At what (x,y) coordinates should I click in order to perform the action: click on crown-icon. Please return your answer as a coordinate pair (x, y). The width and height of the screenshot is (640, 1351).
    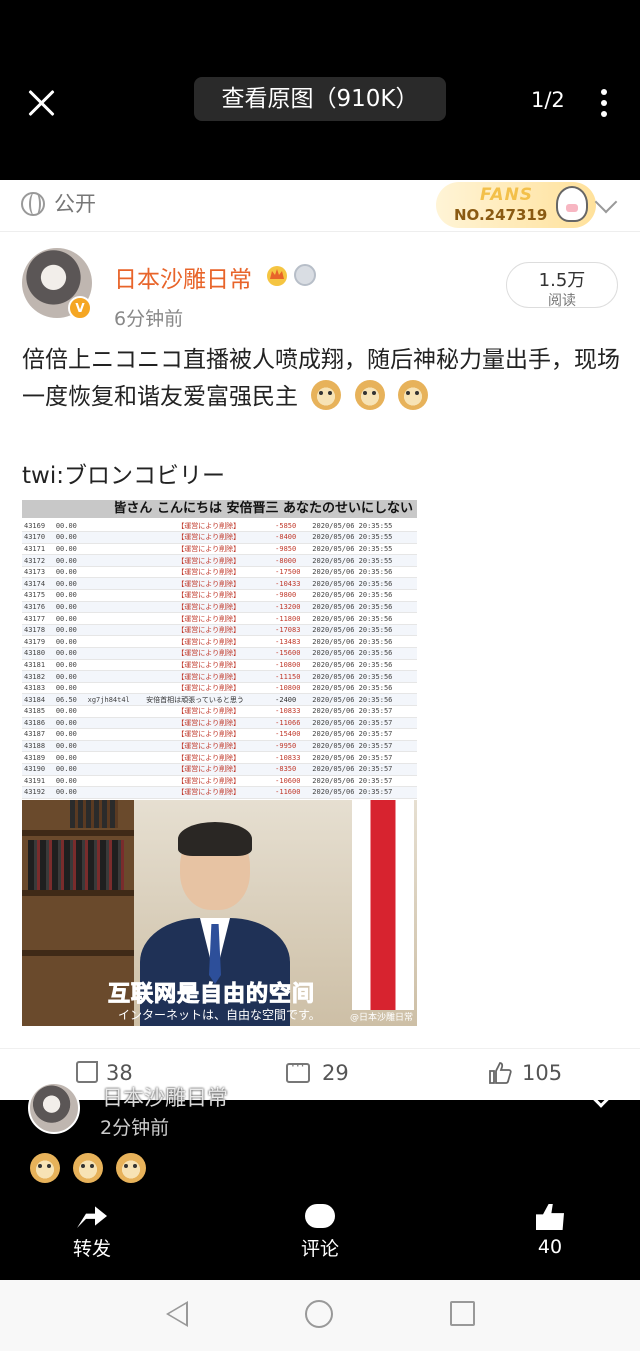
    Looking at the image, I should click on (277, 276).